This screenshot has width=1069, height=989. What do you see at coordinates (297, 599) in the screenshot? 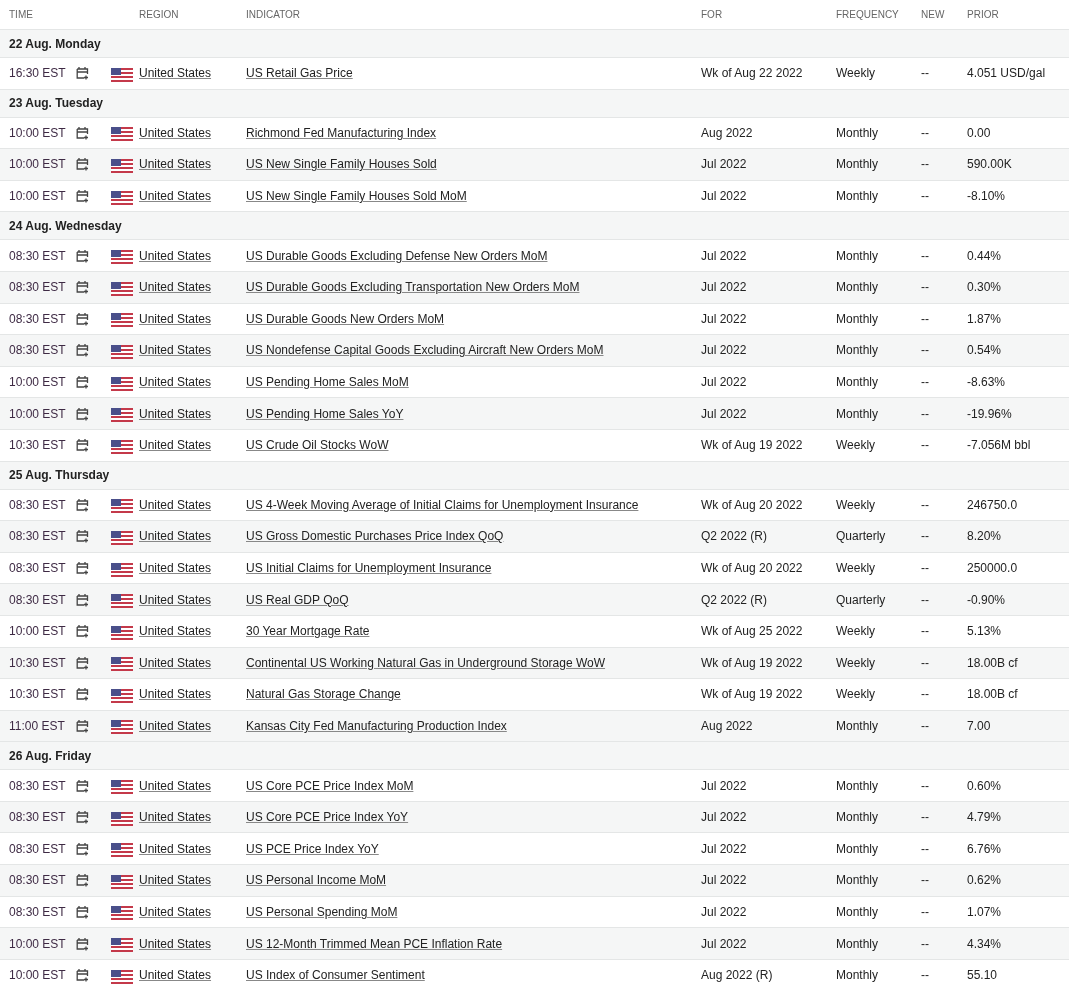
I see `indicator-link: US Real GDP QoQ` at bounding box center [297, 599].